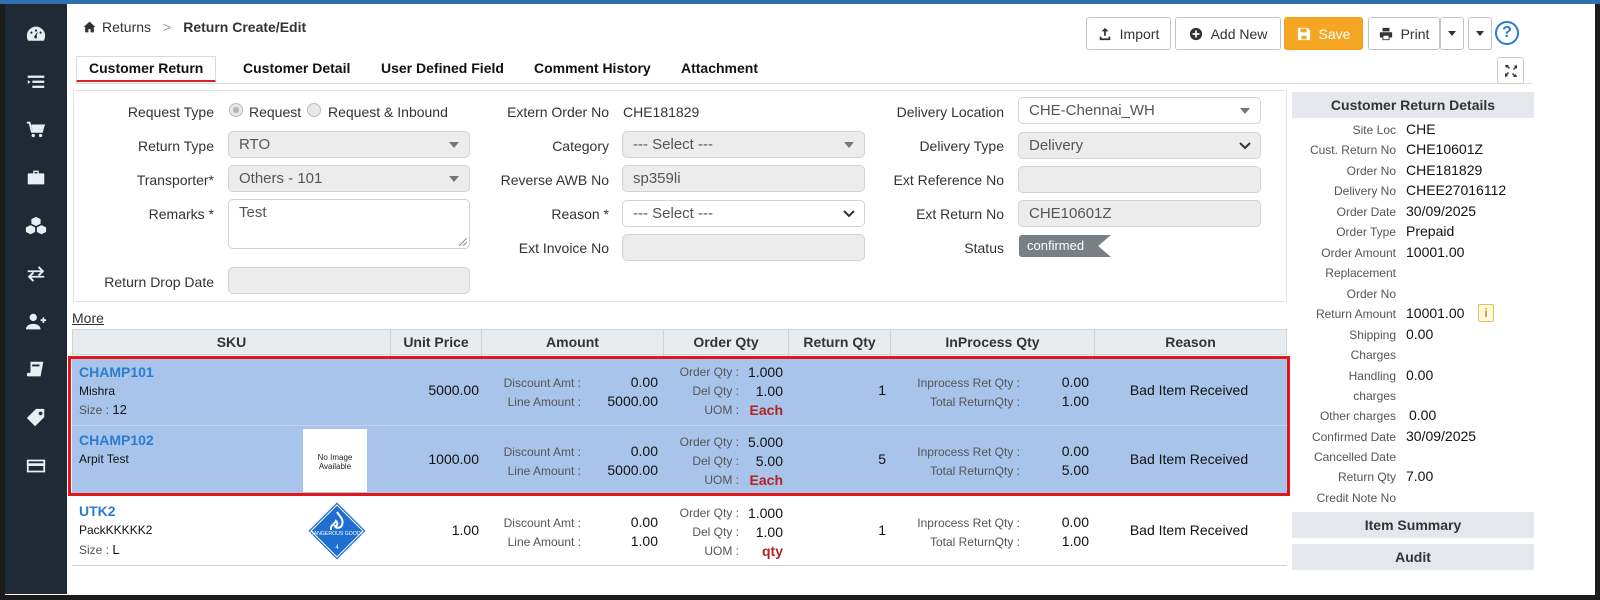 Image resolution: width=1600 pixels, height=600 pixels. Describe the element at coordinates (974, 542) in the screenshot. I see `total-return-label: Total ReturnQty :` at that location.